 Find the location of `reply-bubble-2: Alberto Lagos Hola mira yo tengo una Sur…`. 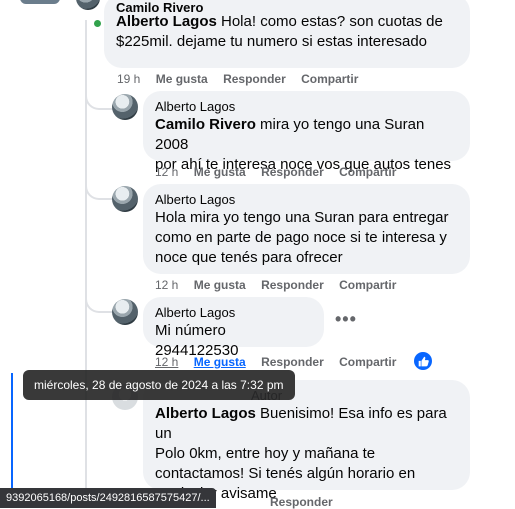

reply-bubble-2: Alberto Lagos Hola mira yo tengo una Sur… is located at coordinates (306, 229).